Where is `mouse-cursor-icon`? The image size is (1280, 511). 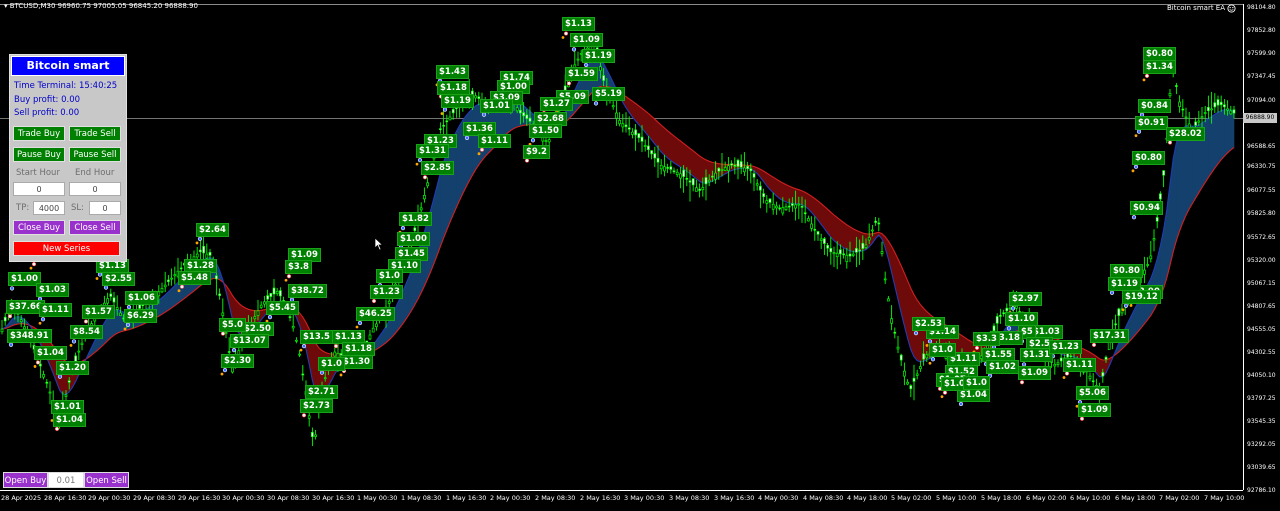
mouse-cursor-icon is located at coordinates (379, 244).